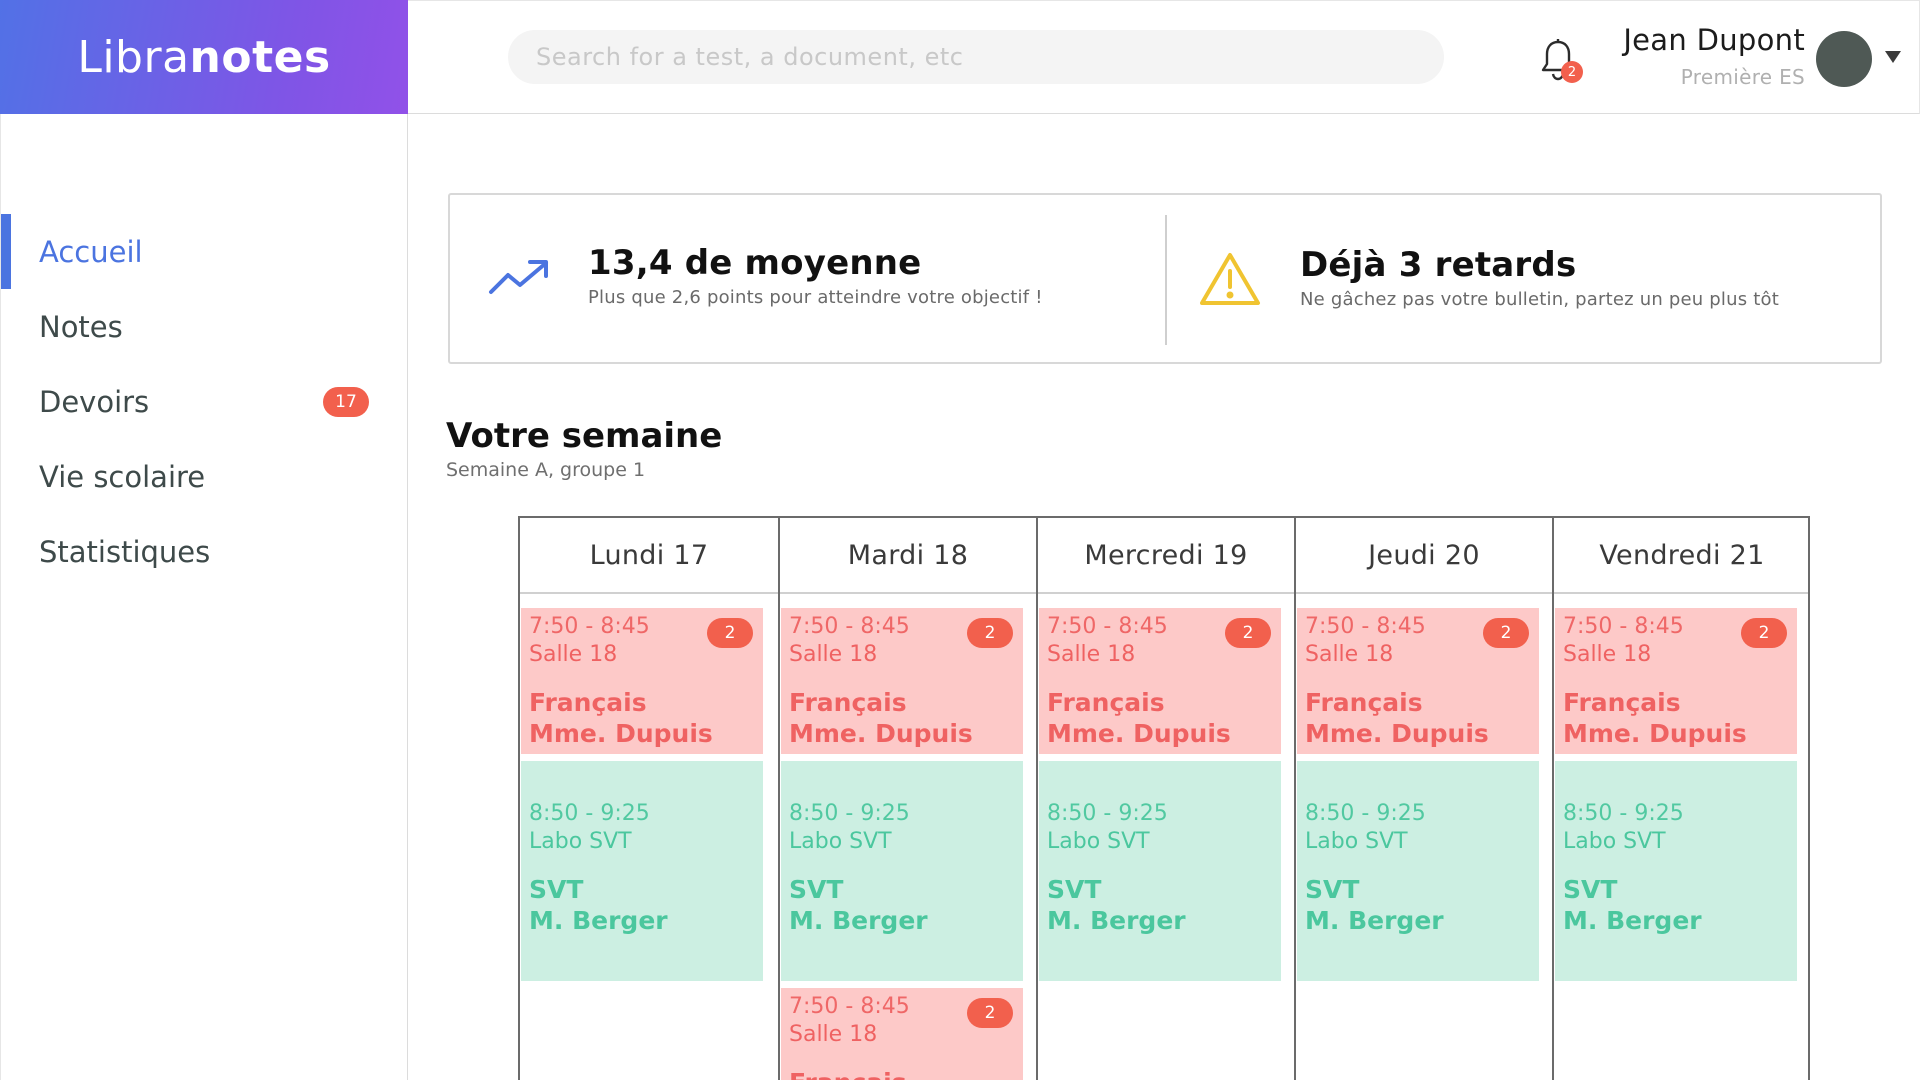 Image resolution: width=1920 pixels, height=1080 pixels. What do you see at coordinates (204, 401) in the screenshot?
I see `sidebar-item-devoirs: Devoirs 17` at bounding box center [204, 401].